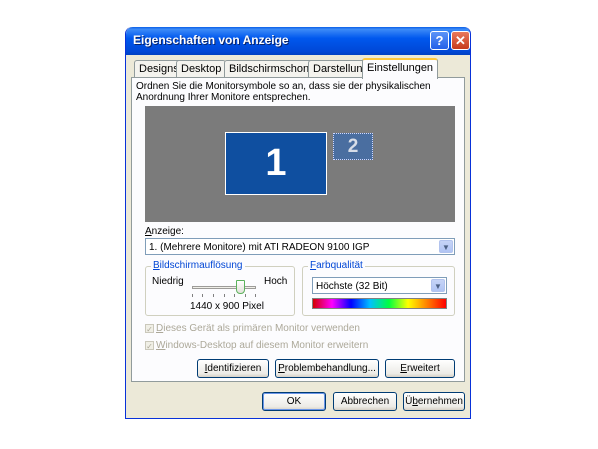 The height and width of the screenshot is (449, 598). Describe the element at coordinates (353, 146) in the screenshot. I see `monitor-2-icon: 2` at that location.